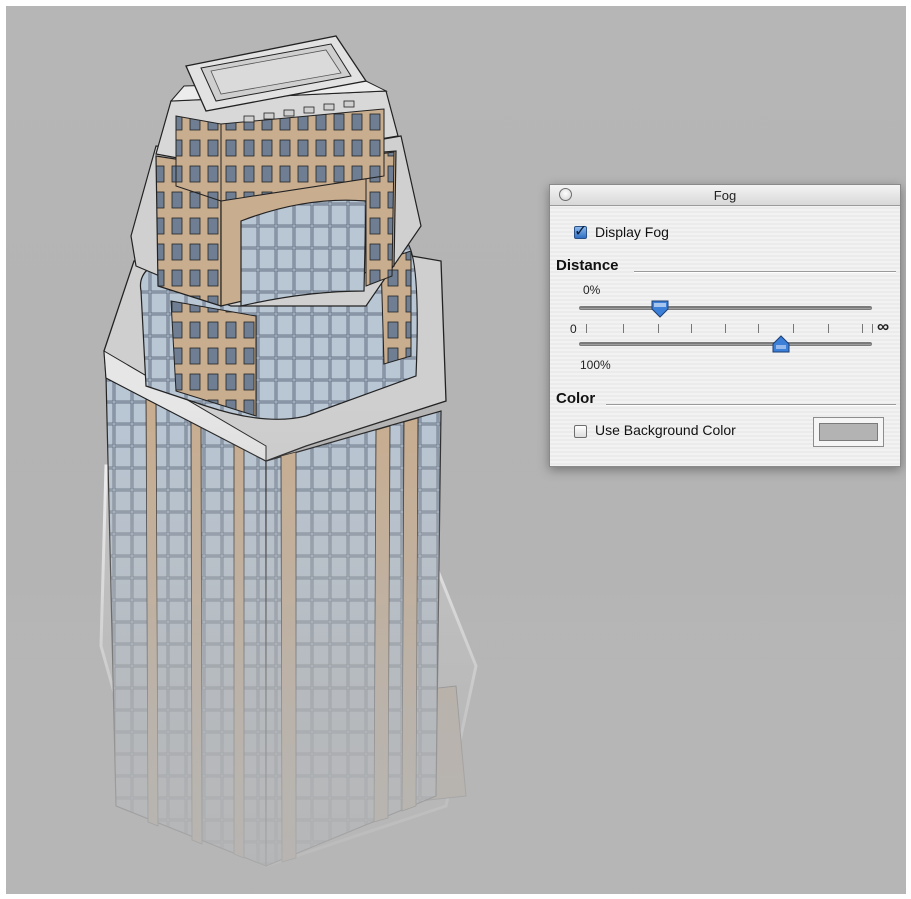 The image size is (911, 899). Describe the element at coordinates (632, 232) in the screenshot. I see `display-fog-label: Display Fog` at that location.